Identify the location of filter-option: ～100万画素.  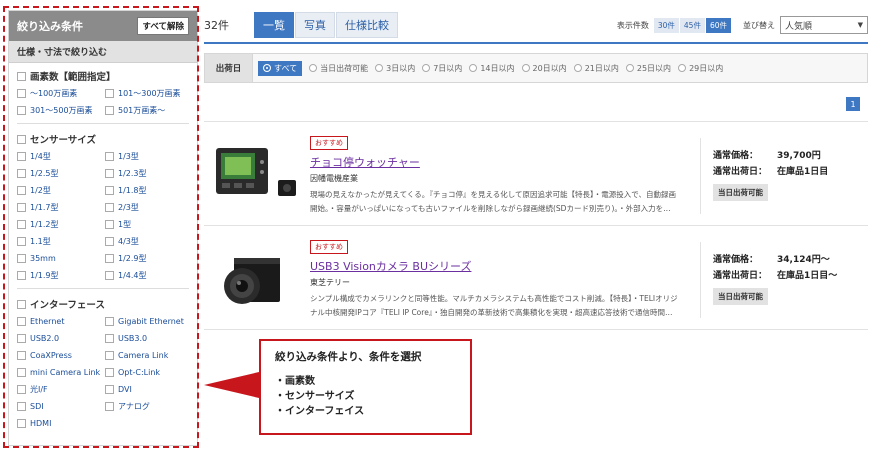
(61, 93).